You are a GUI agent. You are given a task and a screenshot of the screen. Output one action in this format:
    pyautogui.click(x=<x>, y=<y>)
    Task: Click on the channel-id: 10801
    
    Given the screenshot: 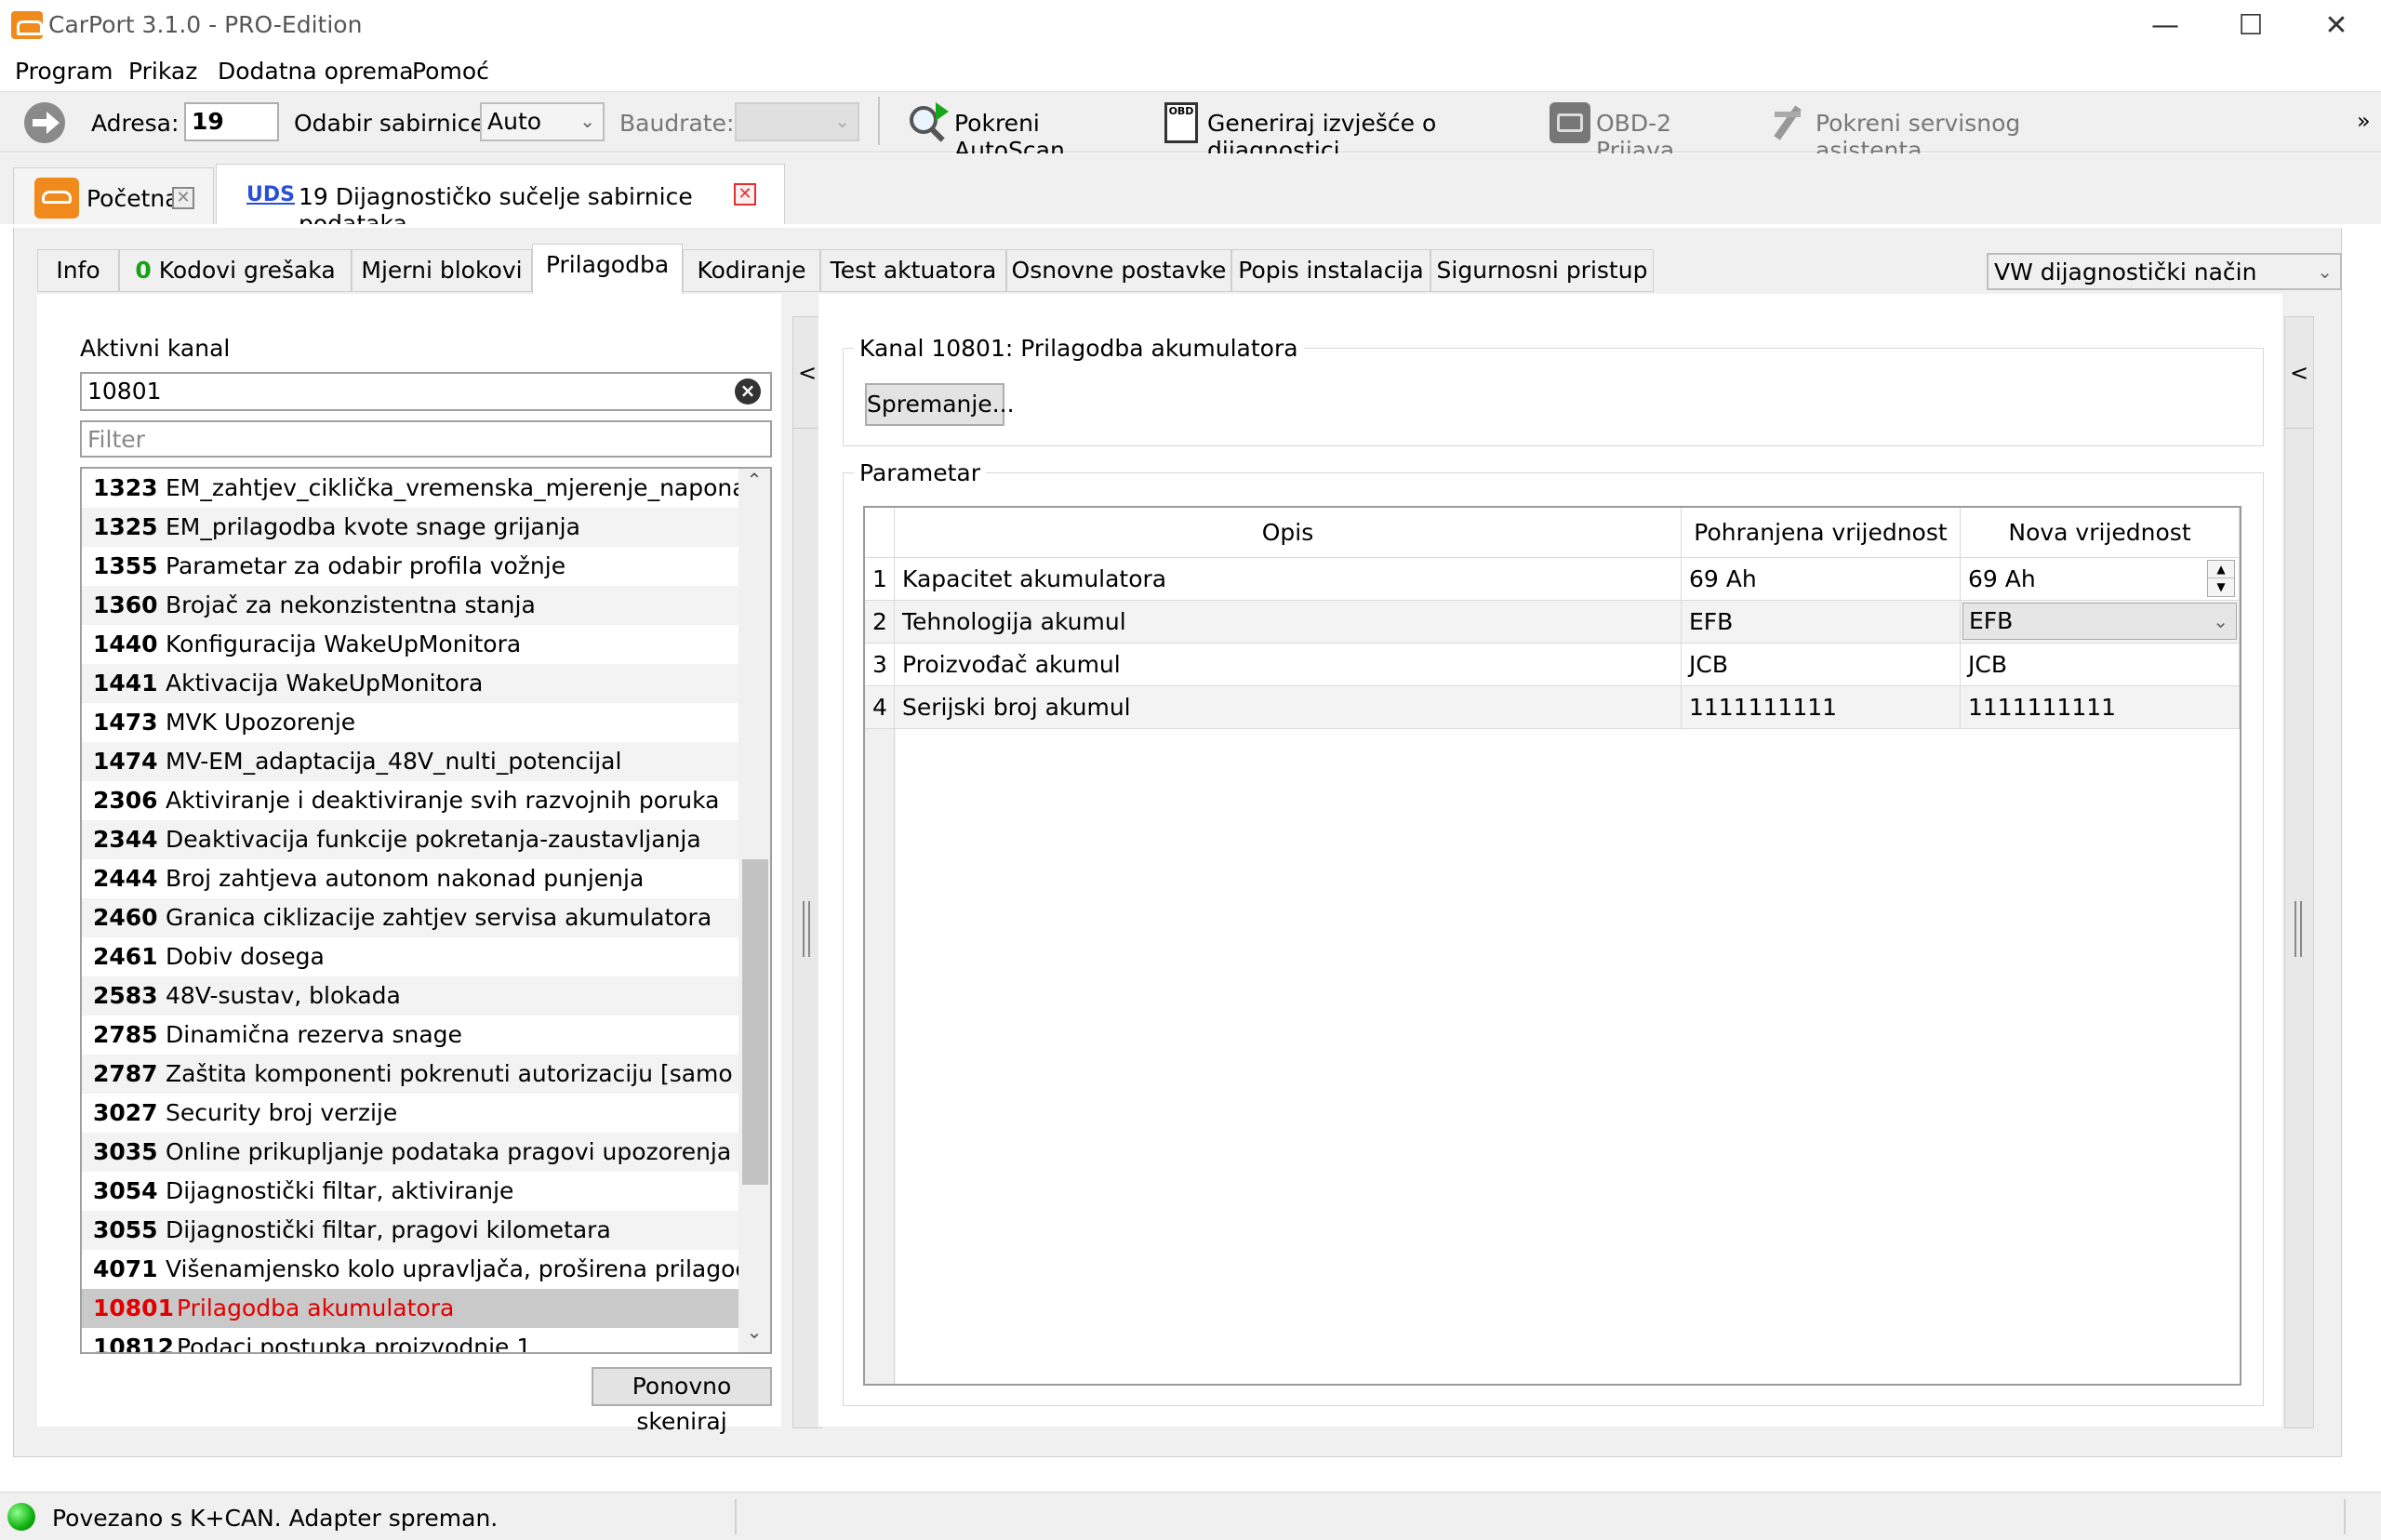 What is the action you would take?
    pyautogui.click(x=133, y=1307)
    